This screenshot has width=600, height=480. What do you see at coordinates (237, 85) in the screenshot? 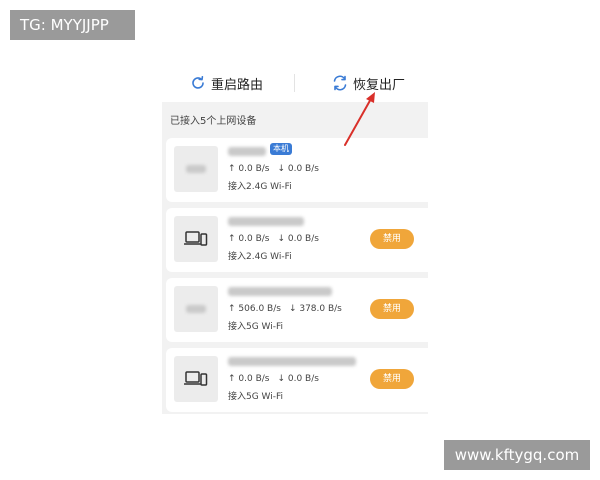
I see `reboot-router-label: 重启路由` at bounding box center [237, 85].